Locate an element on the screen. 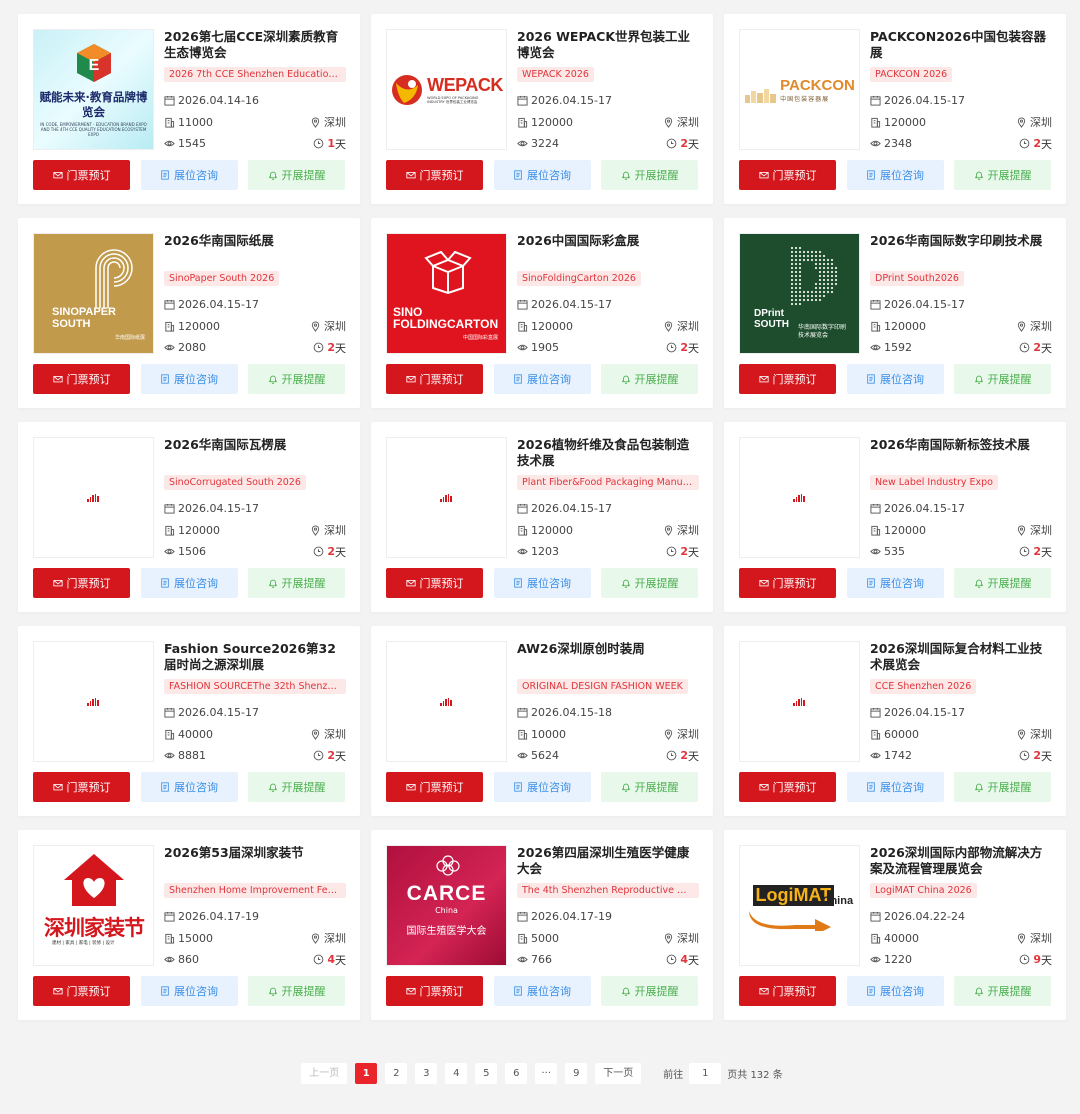 The width and height of the screenshot is (1080, 1114). next-page-button: 下一页 is located at coordinates (618, 1073).